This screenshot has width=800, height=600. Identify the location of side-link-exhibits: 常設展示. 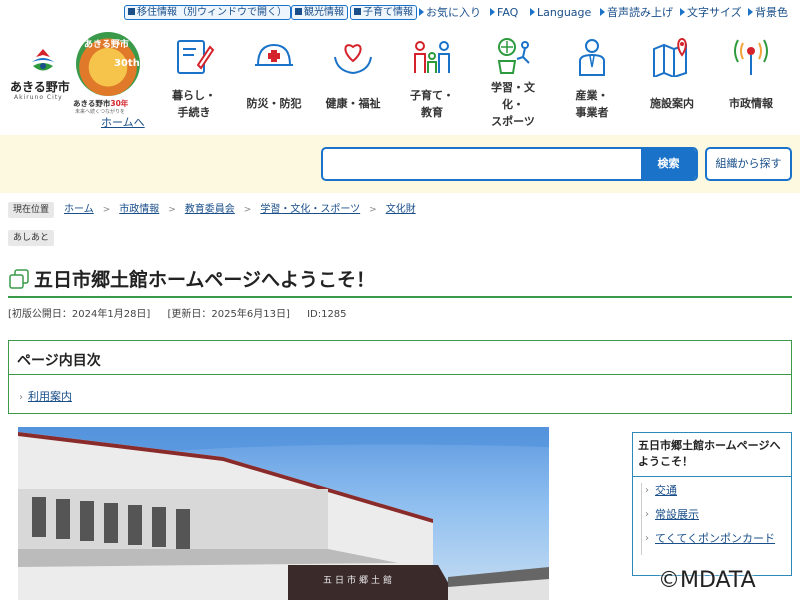
(677, 514).